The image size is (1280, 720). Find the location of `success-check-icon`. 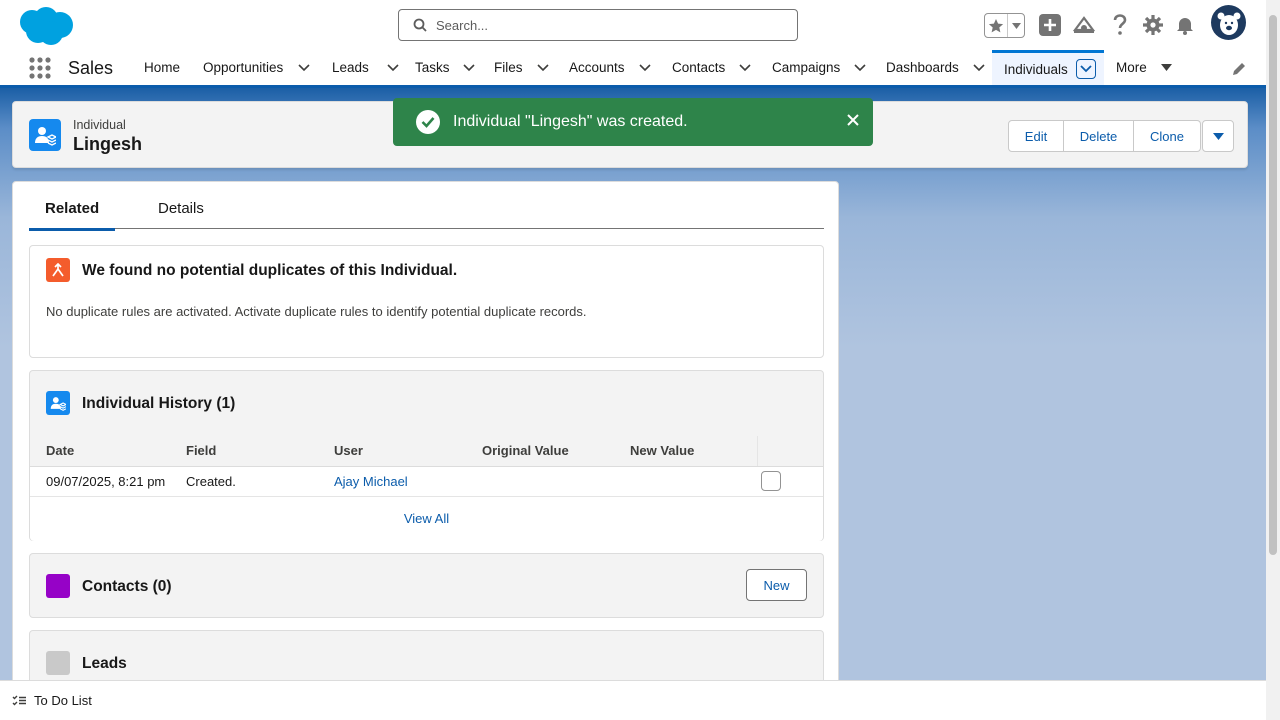

success-check-icon is located at coordinates (428, 122).